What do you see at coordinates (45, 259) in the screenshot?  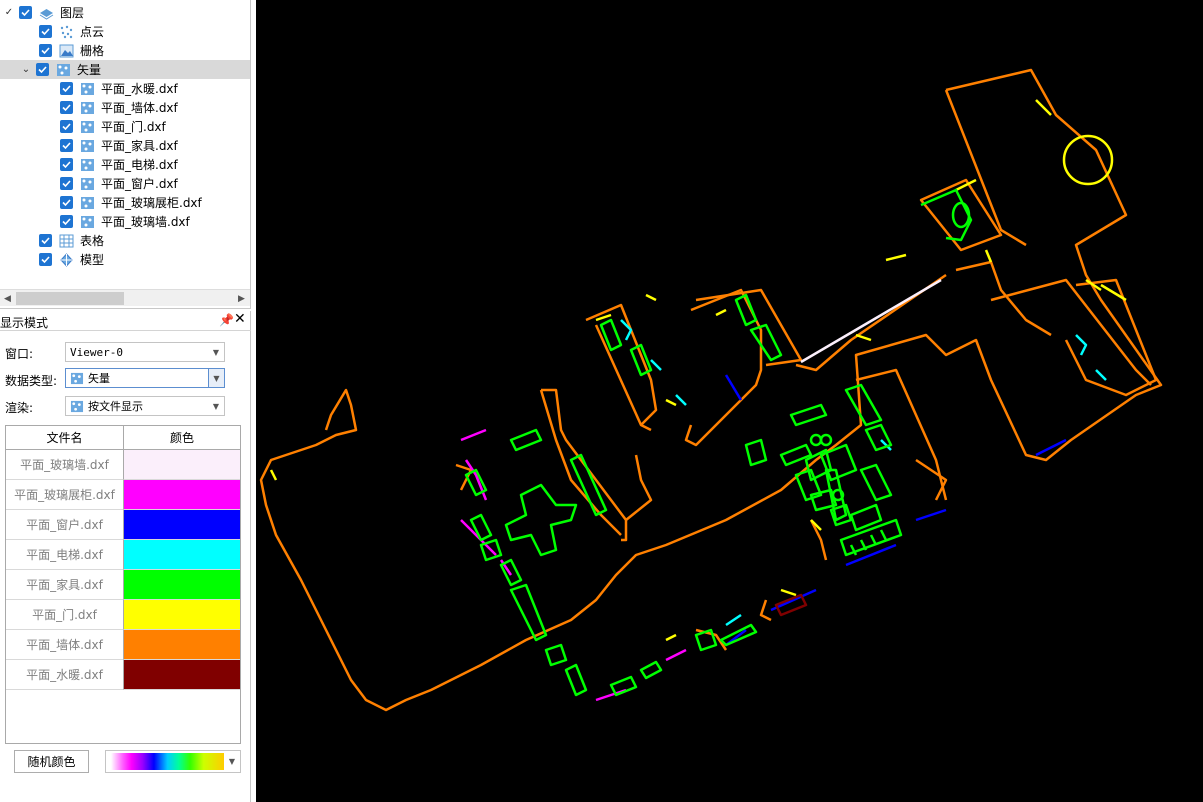 I see `checkbox-model` at bounding box center [45, 259].